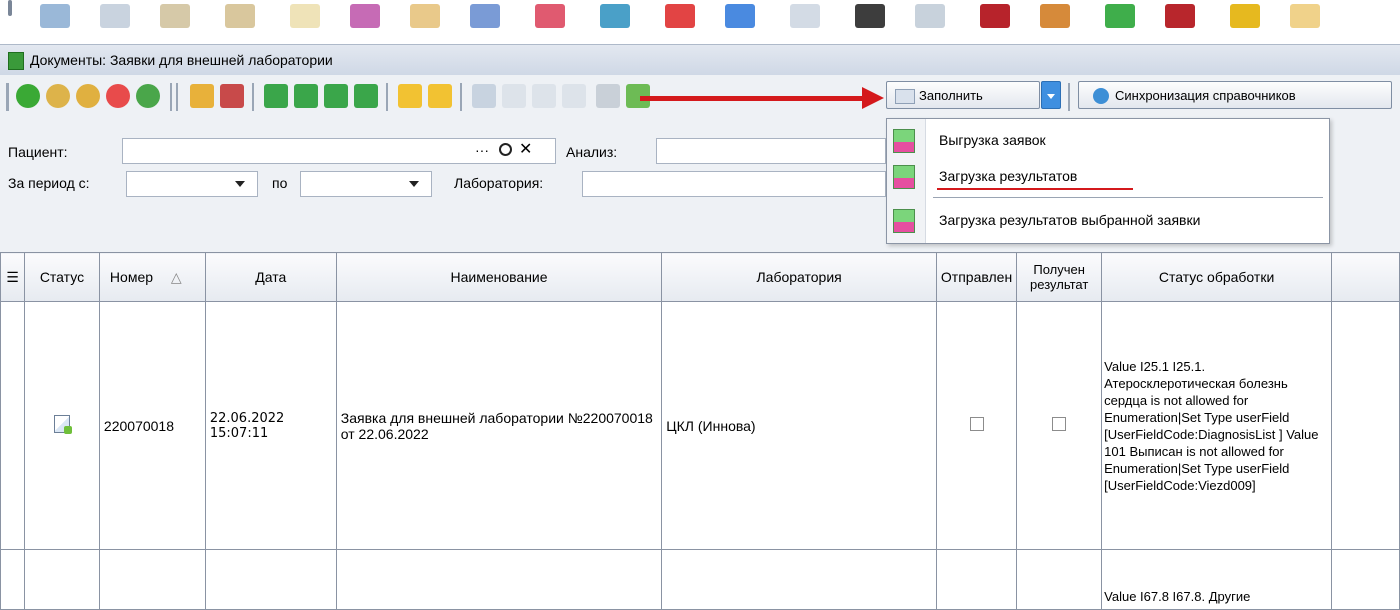  Describe the element at coordinates (202, 96) in the screenshot. I see `lock-icon` at that location.